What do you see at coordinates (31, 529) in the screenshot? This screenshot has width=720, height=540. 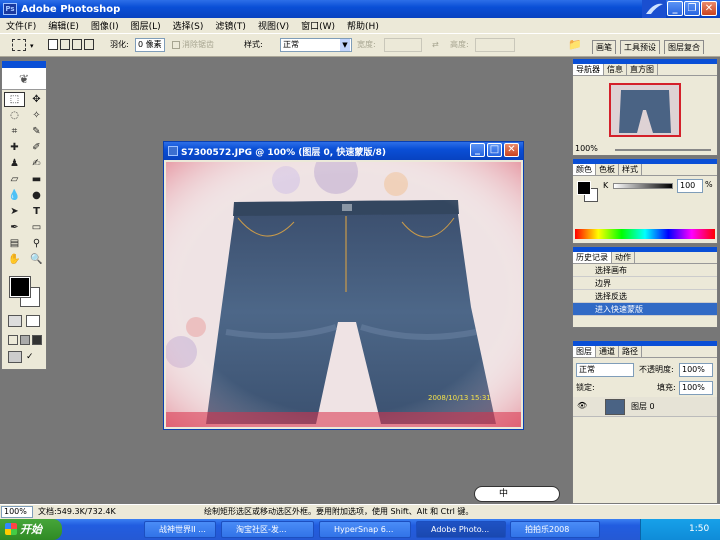 I see `start-button: 开始` at bounding box center [31, 529].